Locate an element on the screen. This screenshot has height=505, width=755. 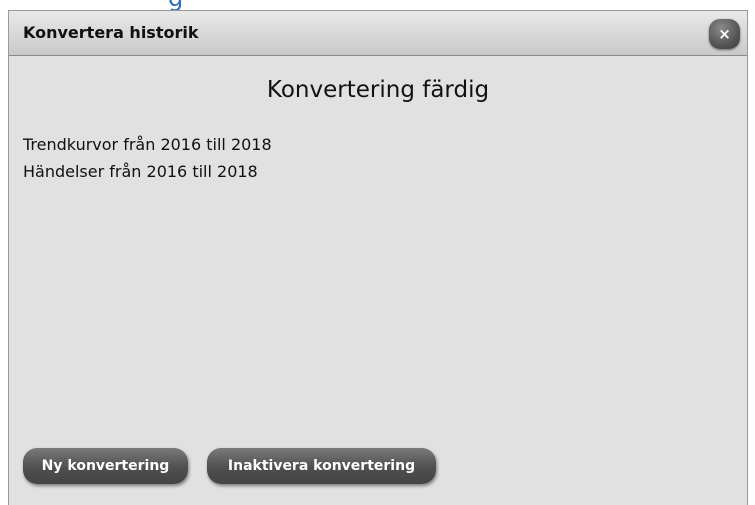
new-conversion-button: Ny konvertering is located at coordinates (105, 466).